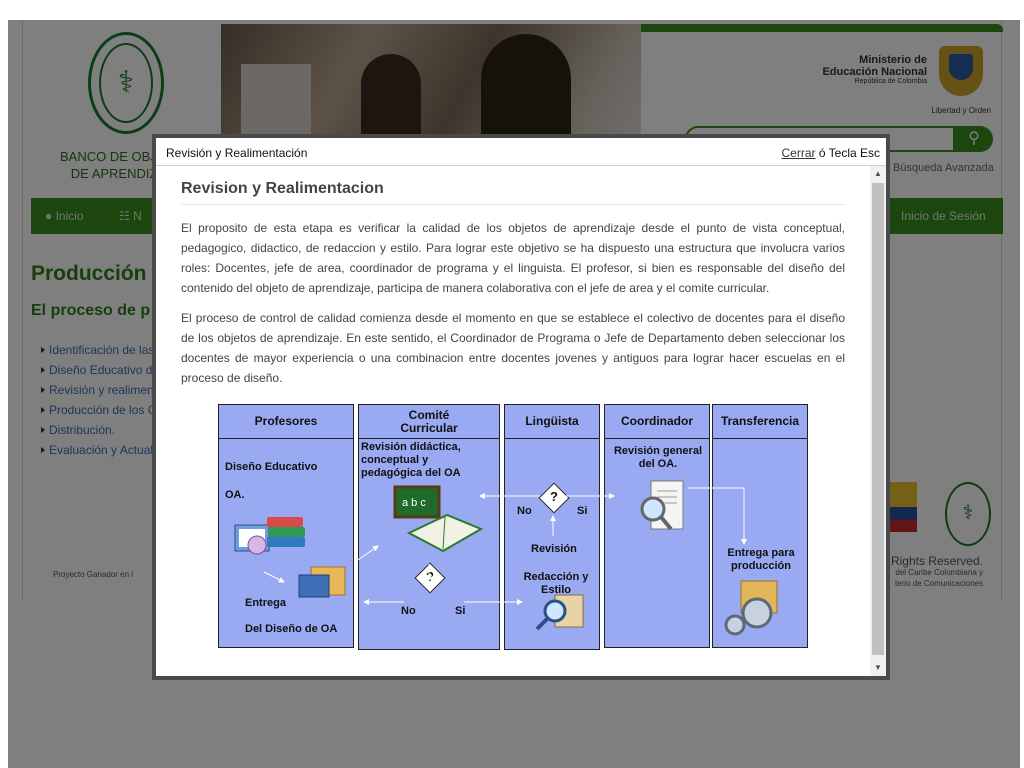 The width and height of the screenshot is (1024, 768). What do you see at coordinates (513, 192) in the screenshot?
I see `content-title: Revision y Realimentacion` at bounding box center [513, 192].